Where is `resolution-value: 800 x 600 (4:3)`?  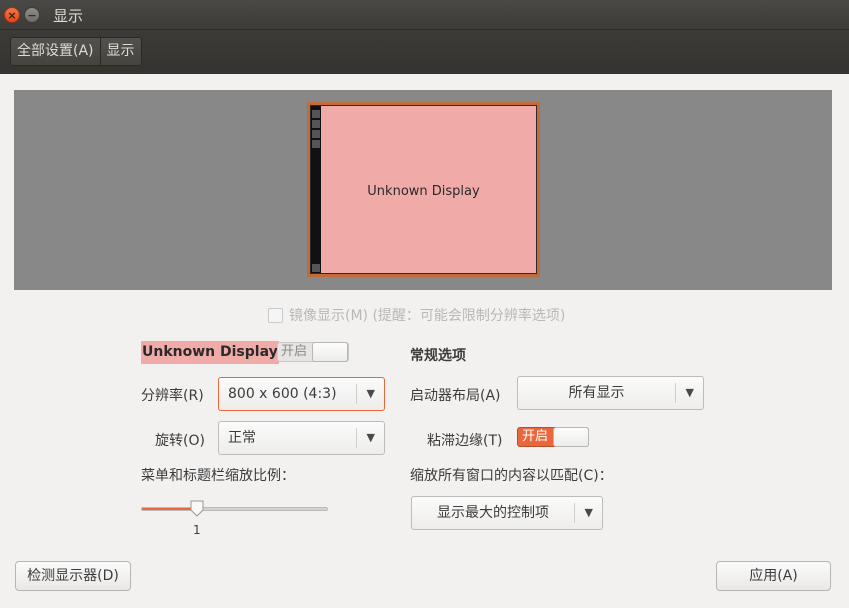
resolution-value: 800 x 600 (4:3) is located at coordinates (282, 394).